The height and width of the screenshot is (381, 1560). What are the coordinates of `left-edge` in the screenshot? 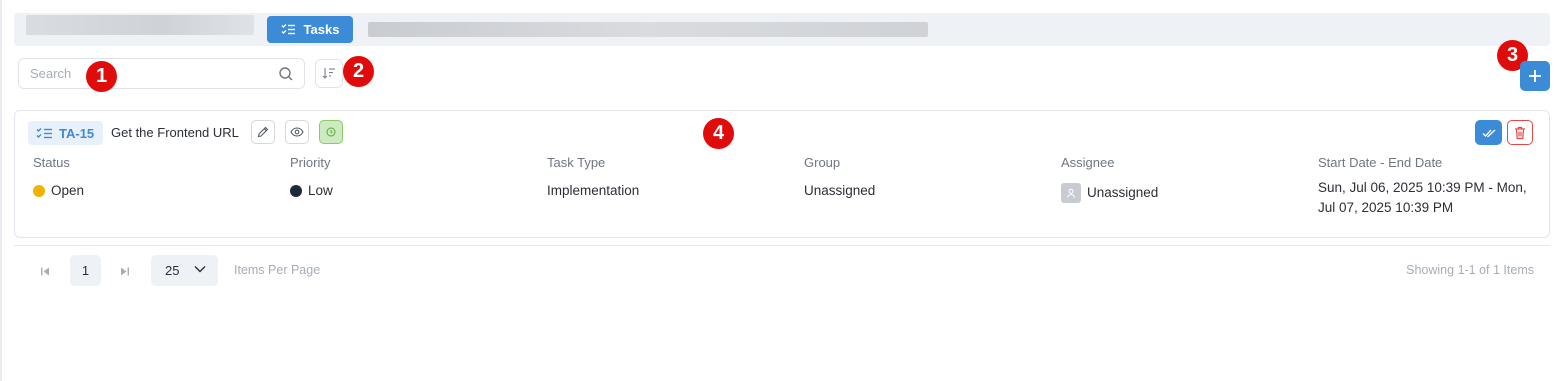 It's located at (1, 190).